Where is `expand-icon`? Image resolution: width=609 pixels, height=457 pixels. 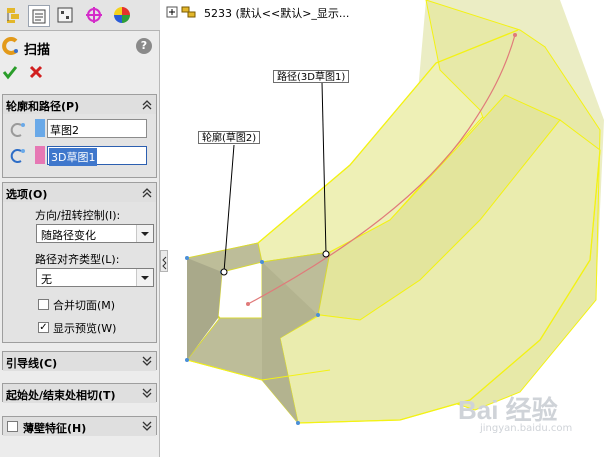
expand-icon is located at coordinates (173, 13).